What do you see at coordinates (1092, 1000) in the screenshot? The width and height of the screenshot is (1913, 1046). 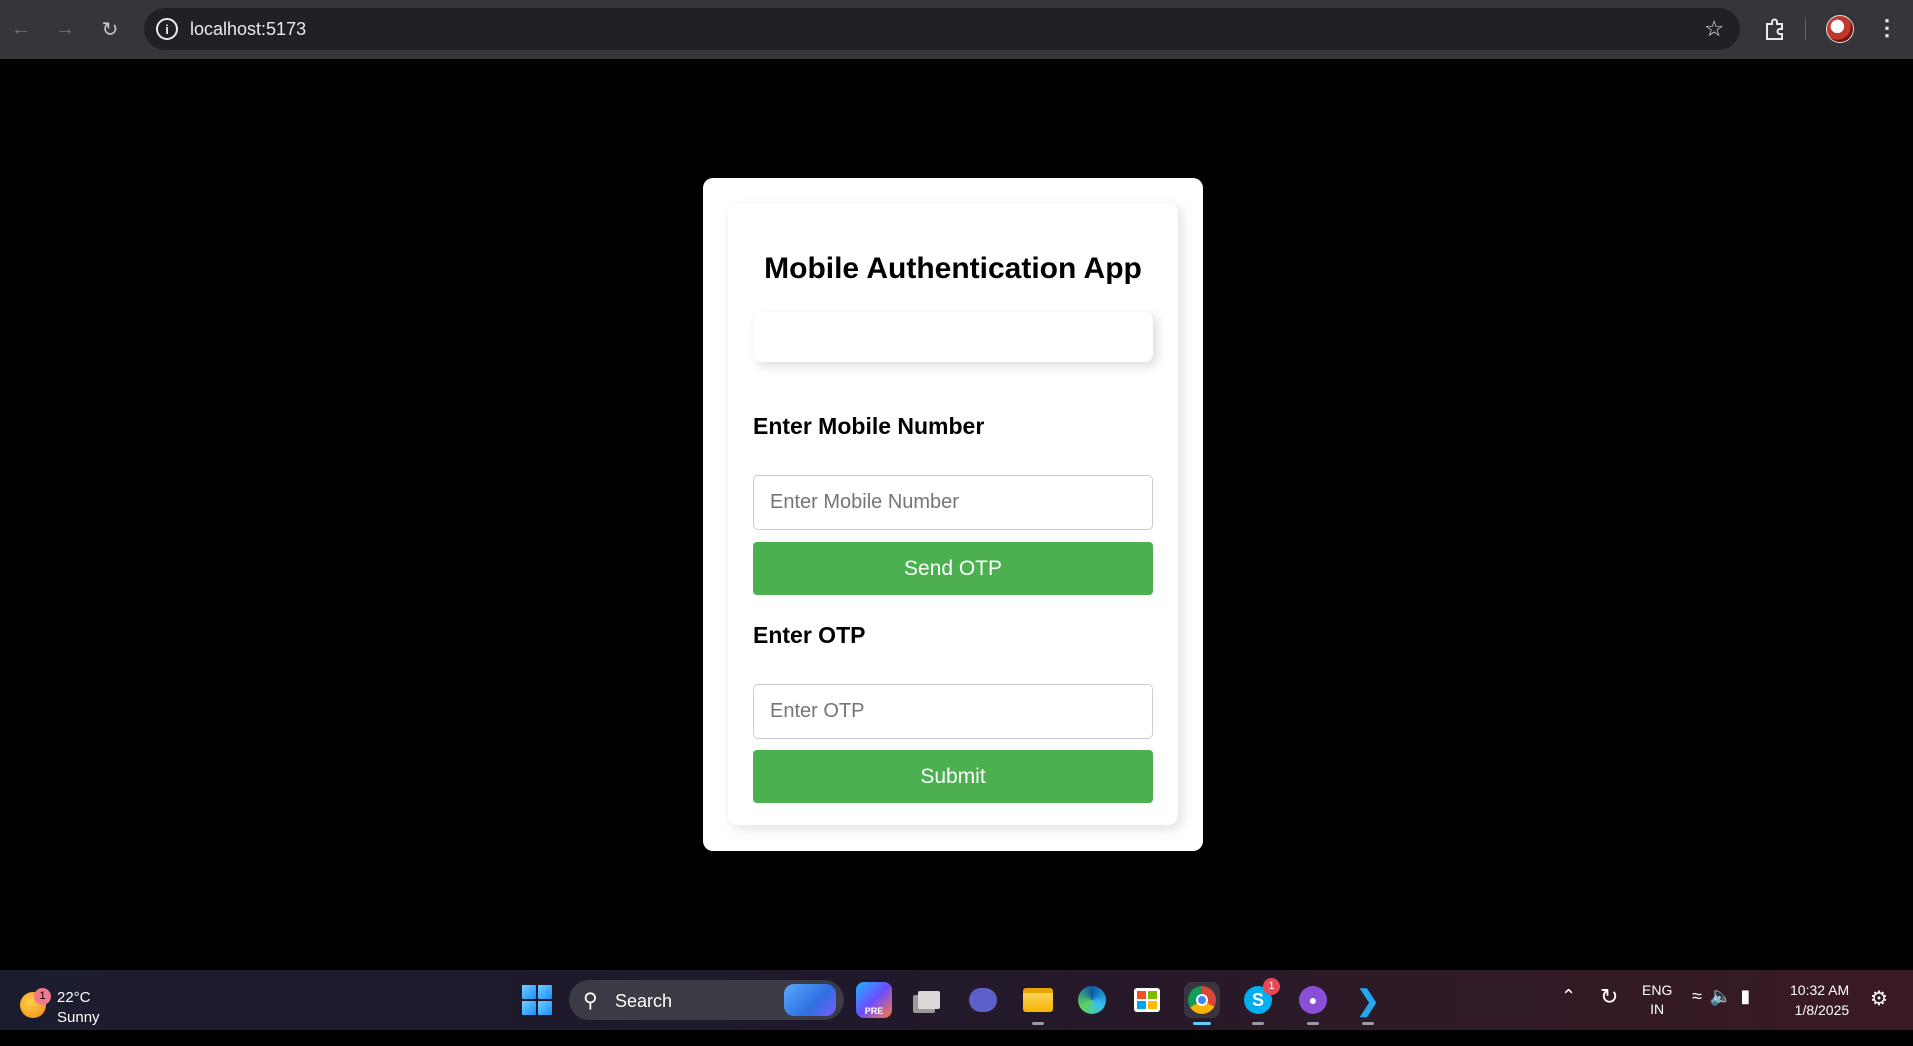 I see `edge-icon` at bounding box center [1092, 1000].